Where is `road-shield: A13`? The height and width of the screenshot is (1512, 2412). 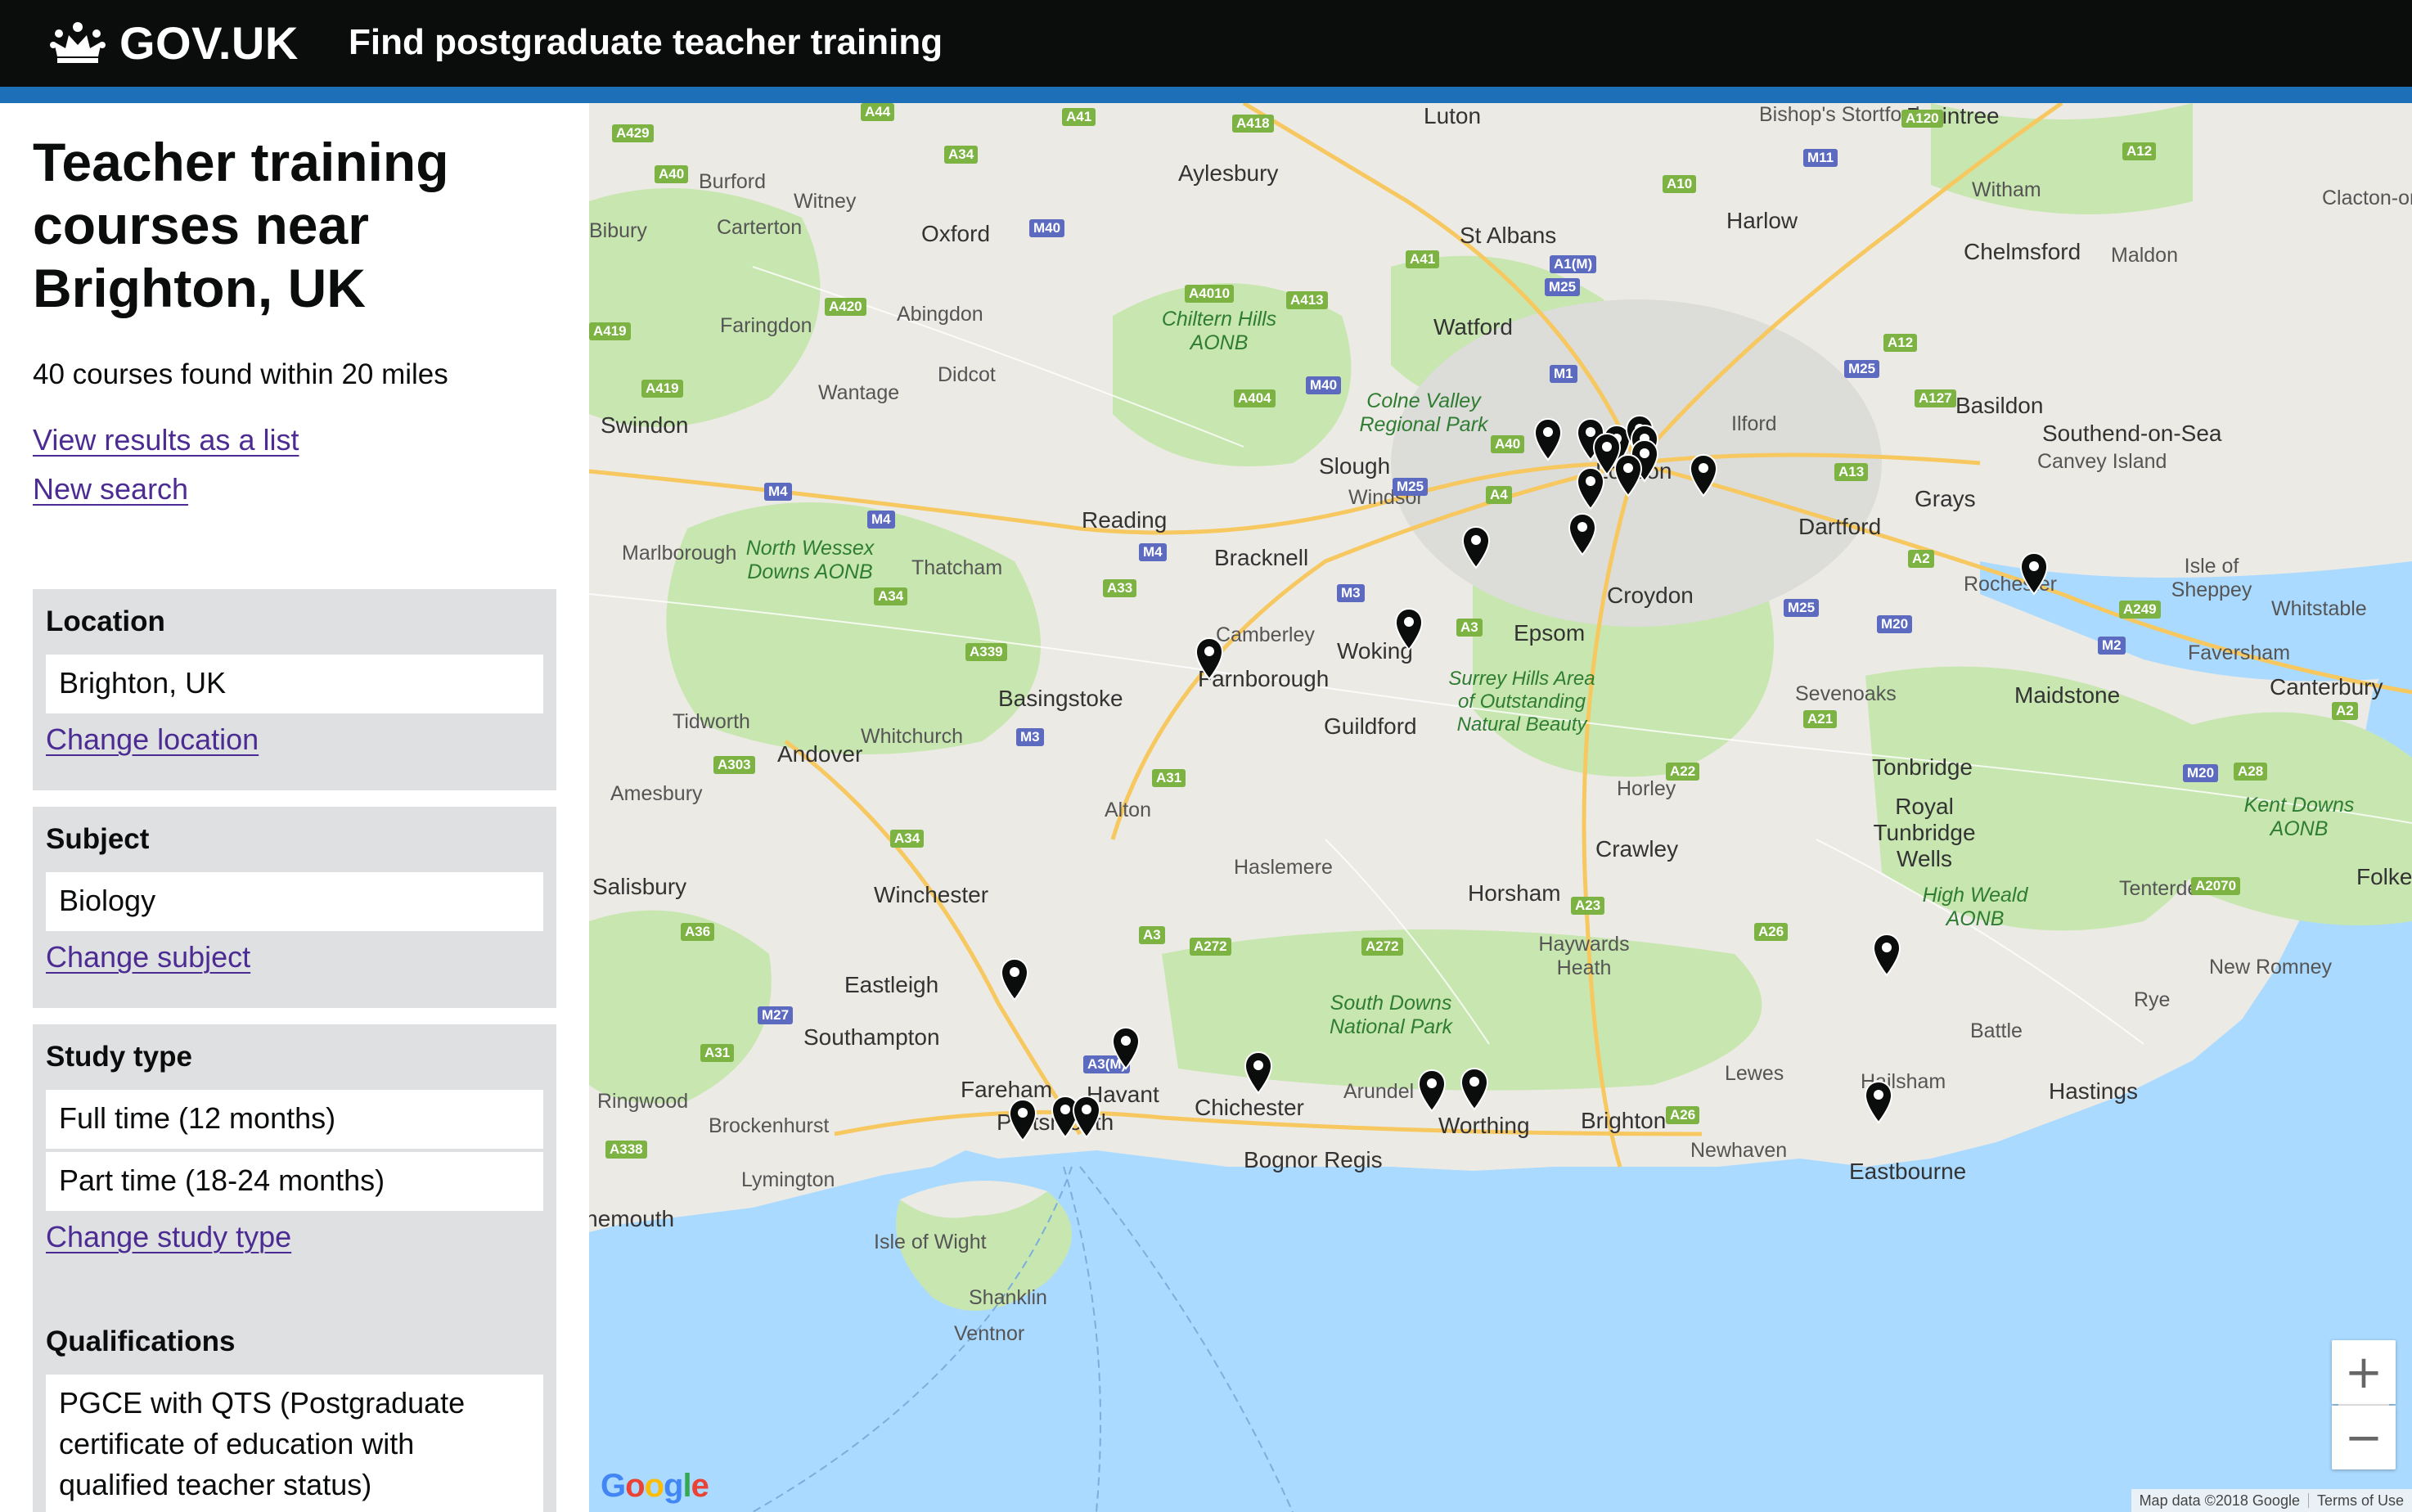 road-shield: A13 is located at coordinates (1852, 472).